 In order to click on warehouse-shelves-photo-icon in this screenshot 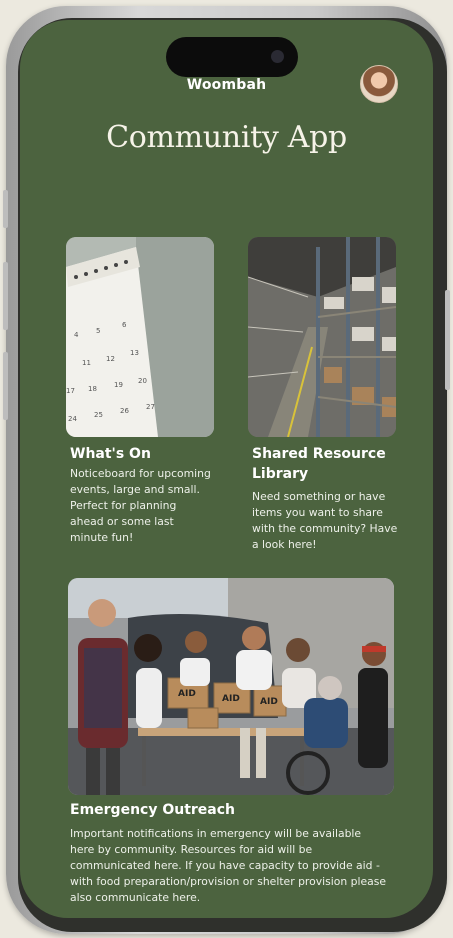, I will do `click(322, 337)`.